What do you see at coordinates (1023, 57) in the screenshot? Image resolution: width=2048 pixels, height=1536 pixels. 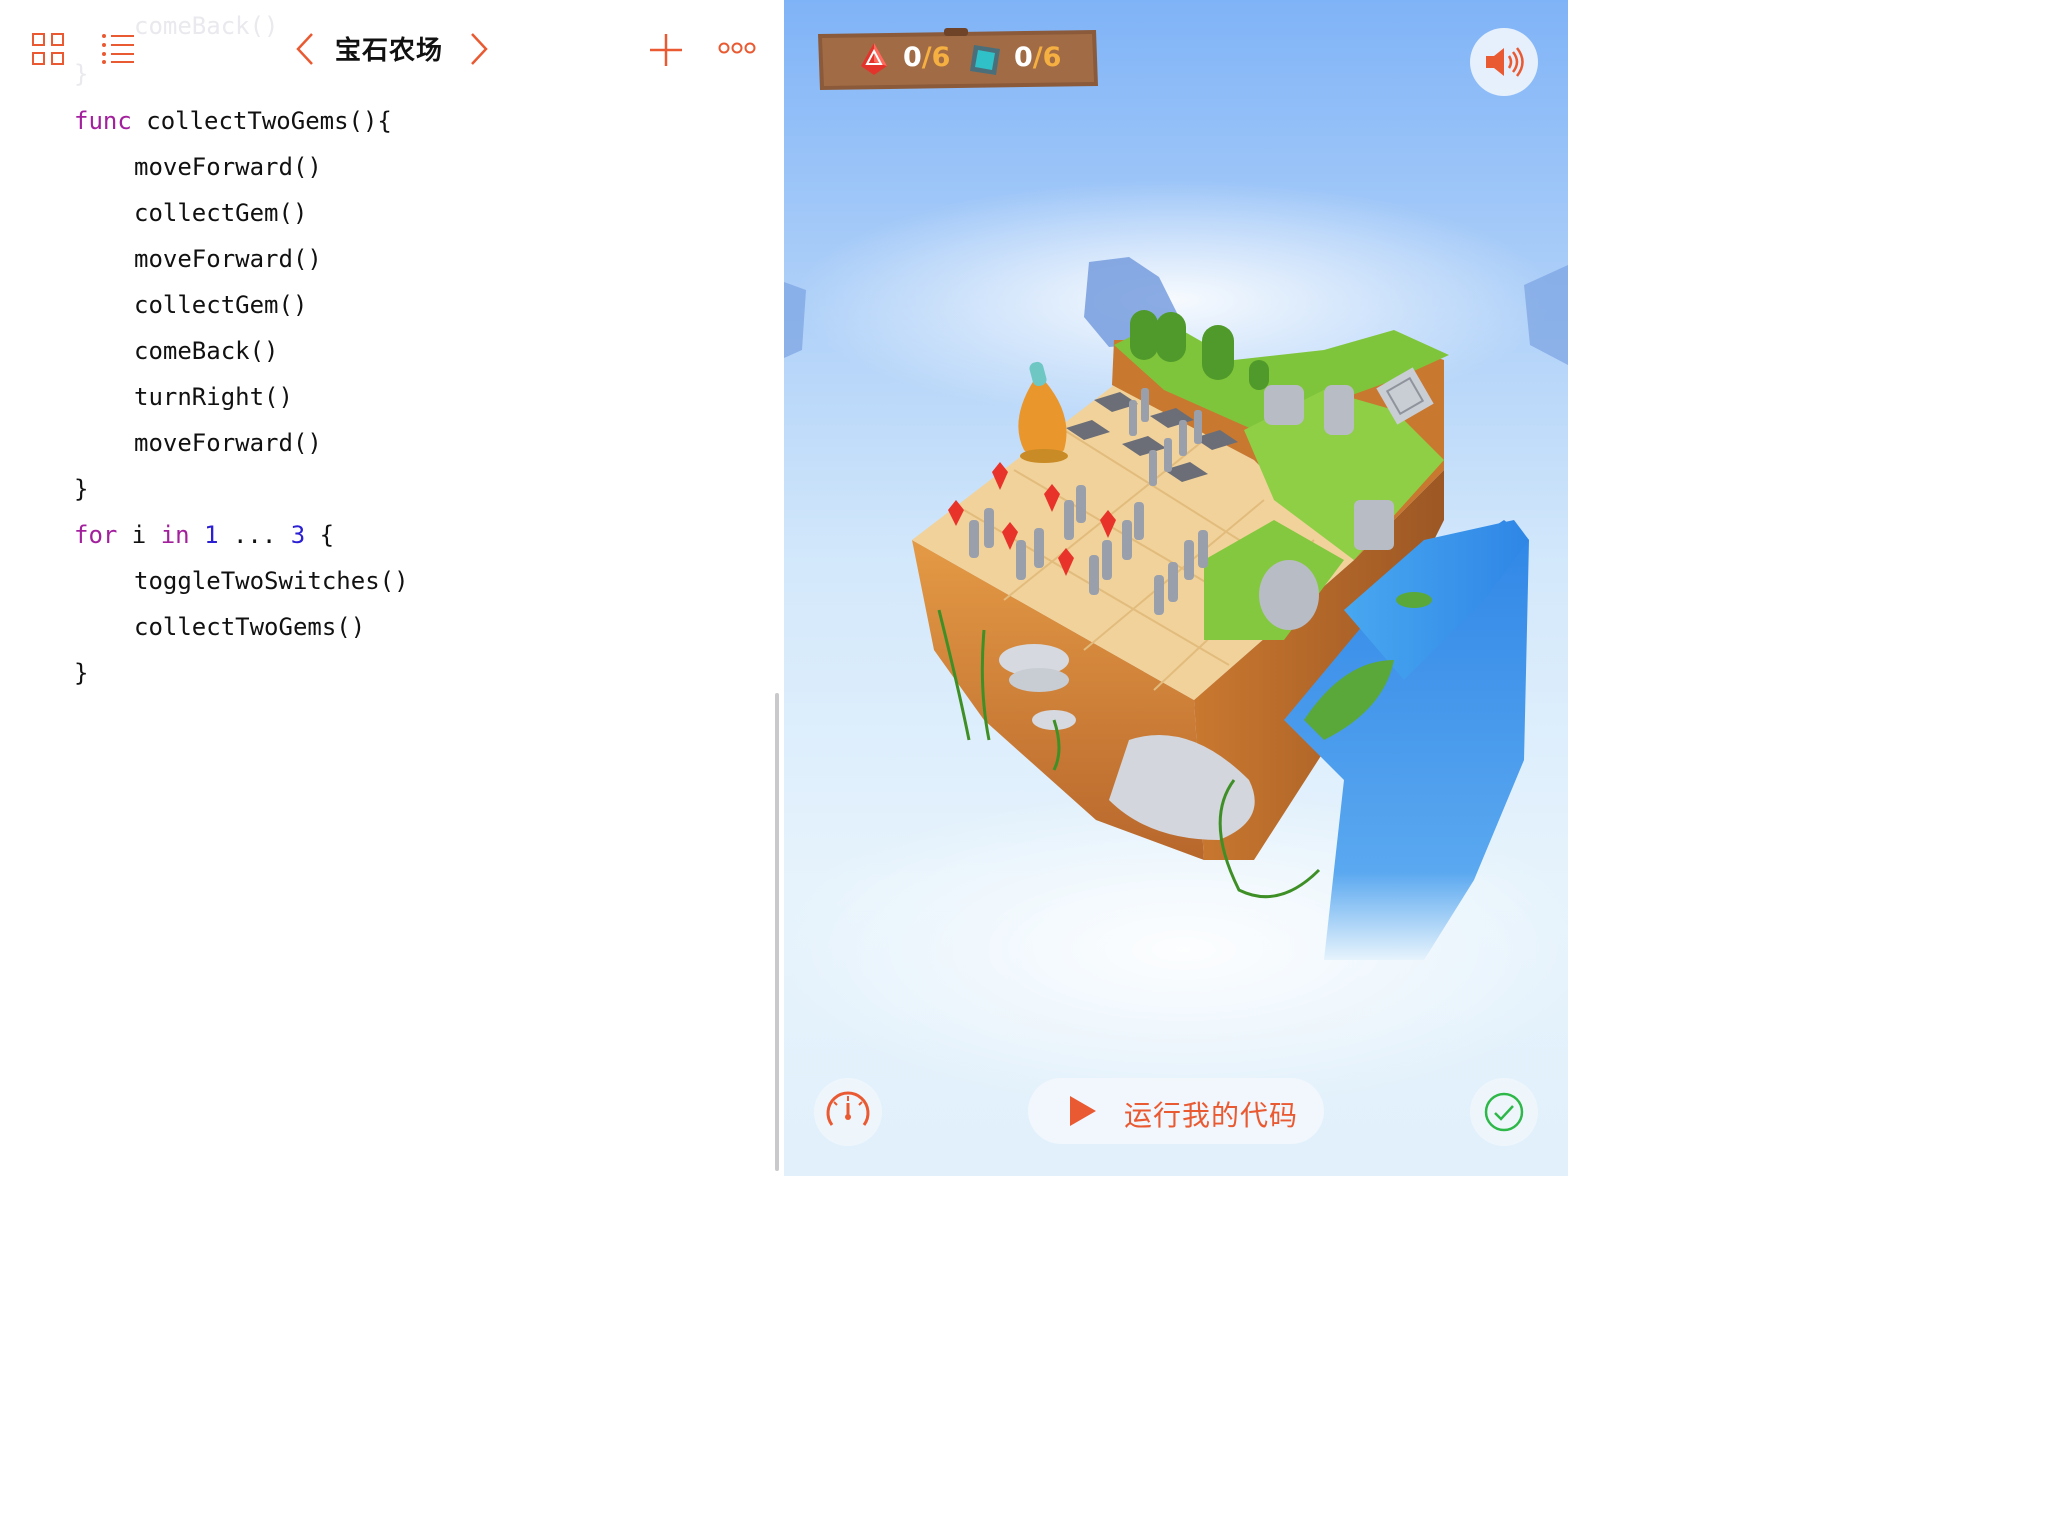 I see `switch-count: 0` at bounding box center [1023, 57].